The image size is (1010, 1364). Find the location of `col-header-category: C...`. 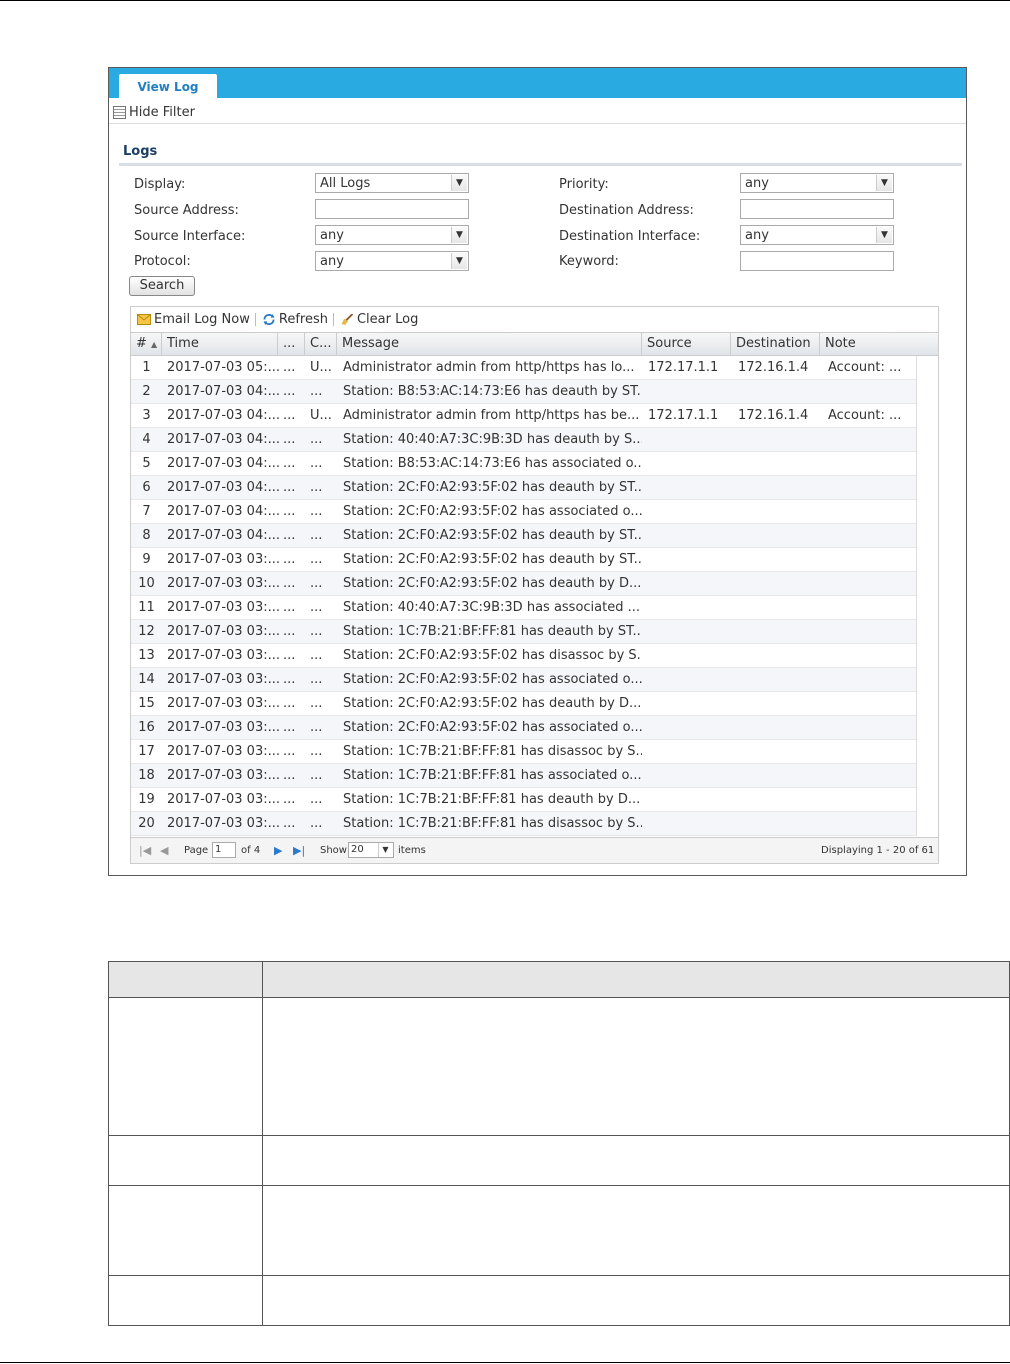

col-header-category: C... is located at coordinates (321, 344).